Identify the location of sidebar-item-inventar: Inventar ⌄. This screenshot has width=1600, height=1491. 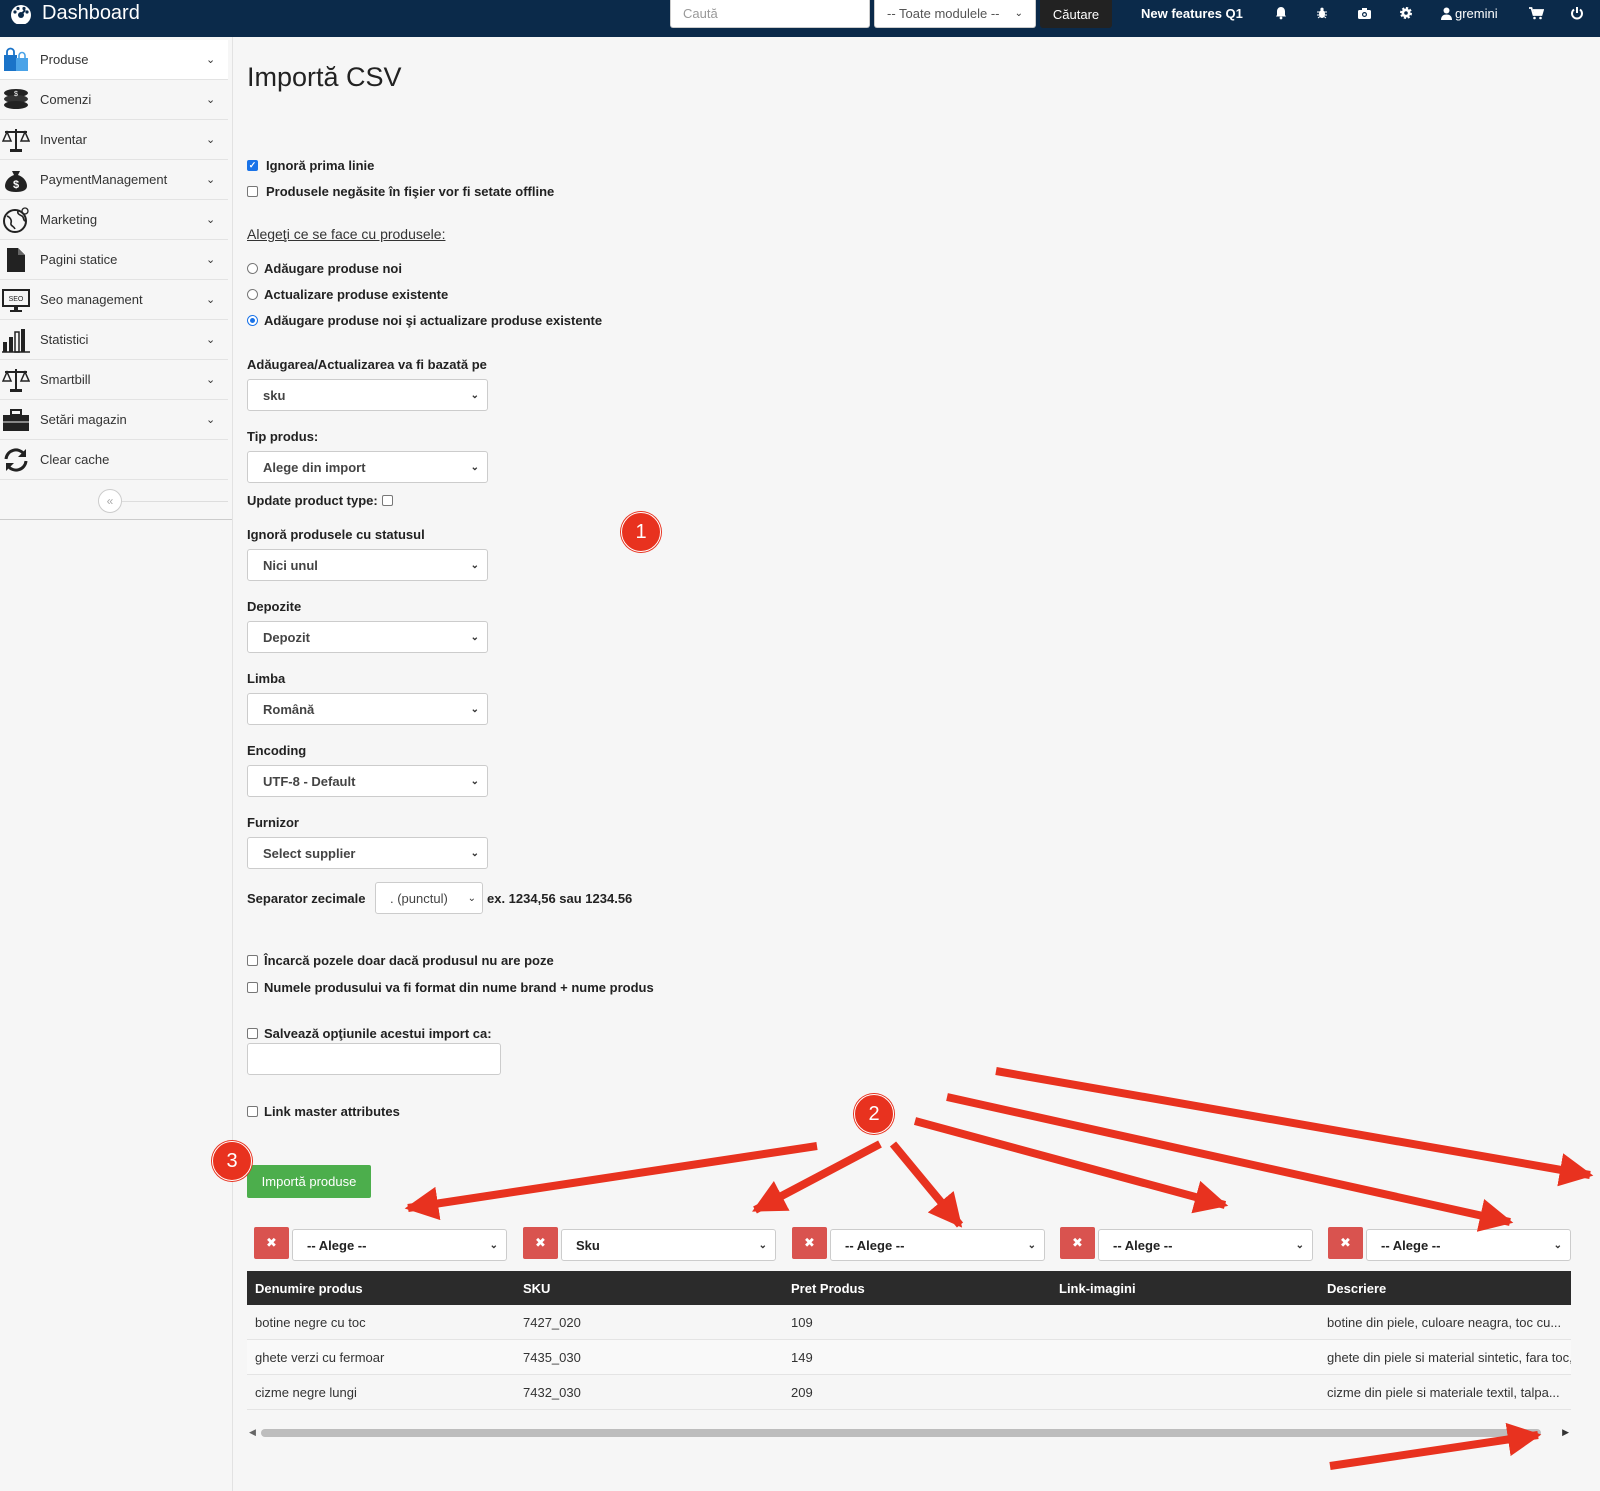
(114, 140).